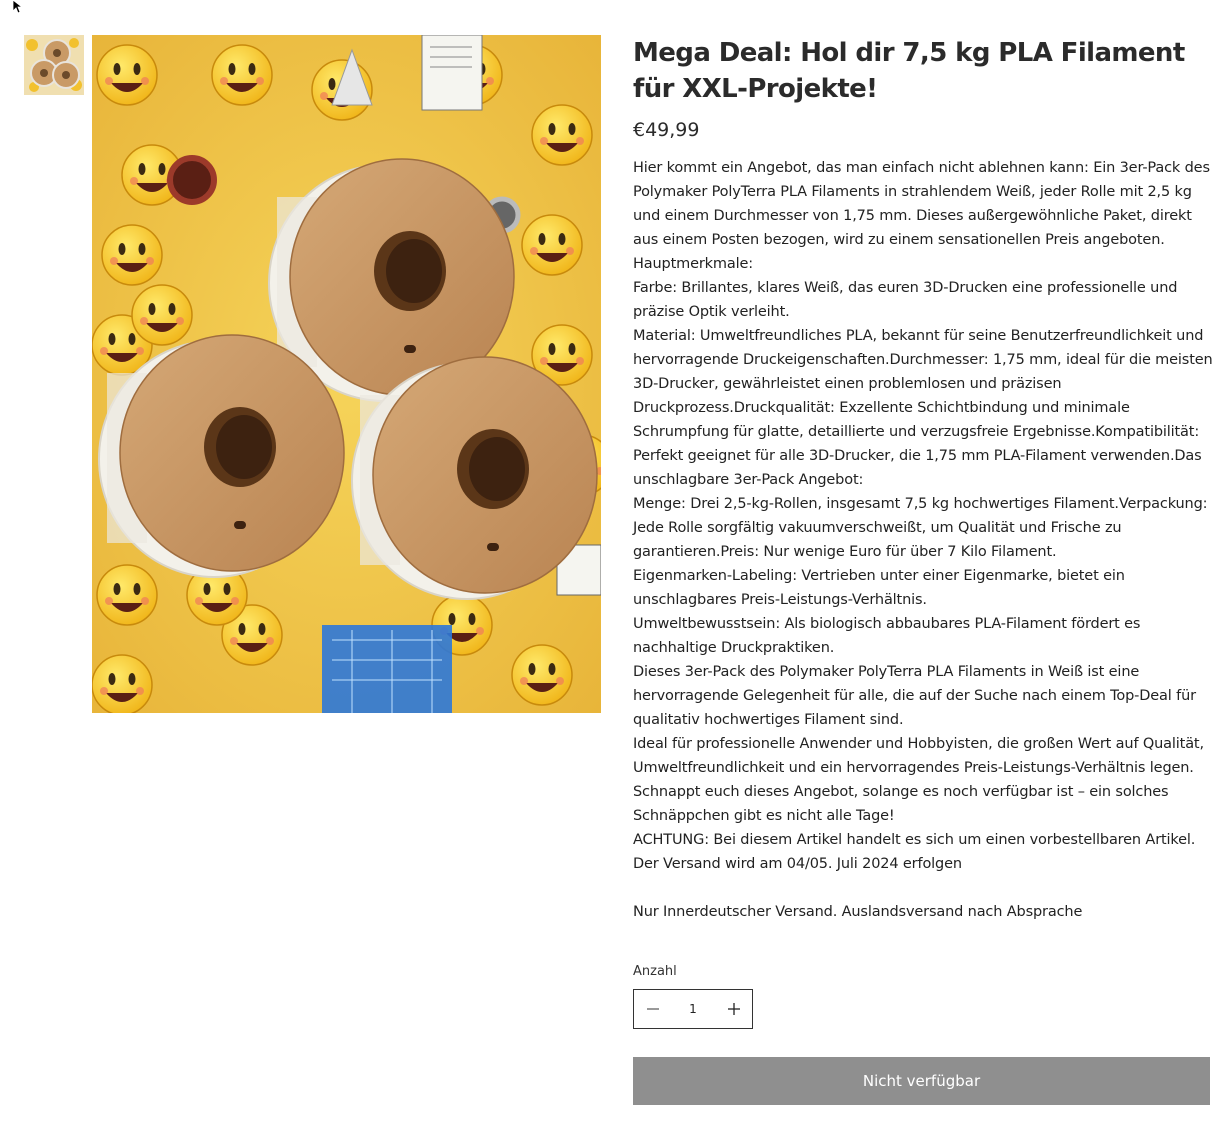  What do you see at coordinates (921, 1081) in the screenshot?
I see `add-to-cart-button: Nicht verfügbar` at bounding box center [921, 1081].